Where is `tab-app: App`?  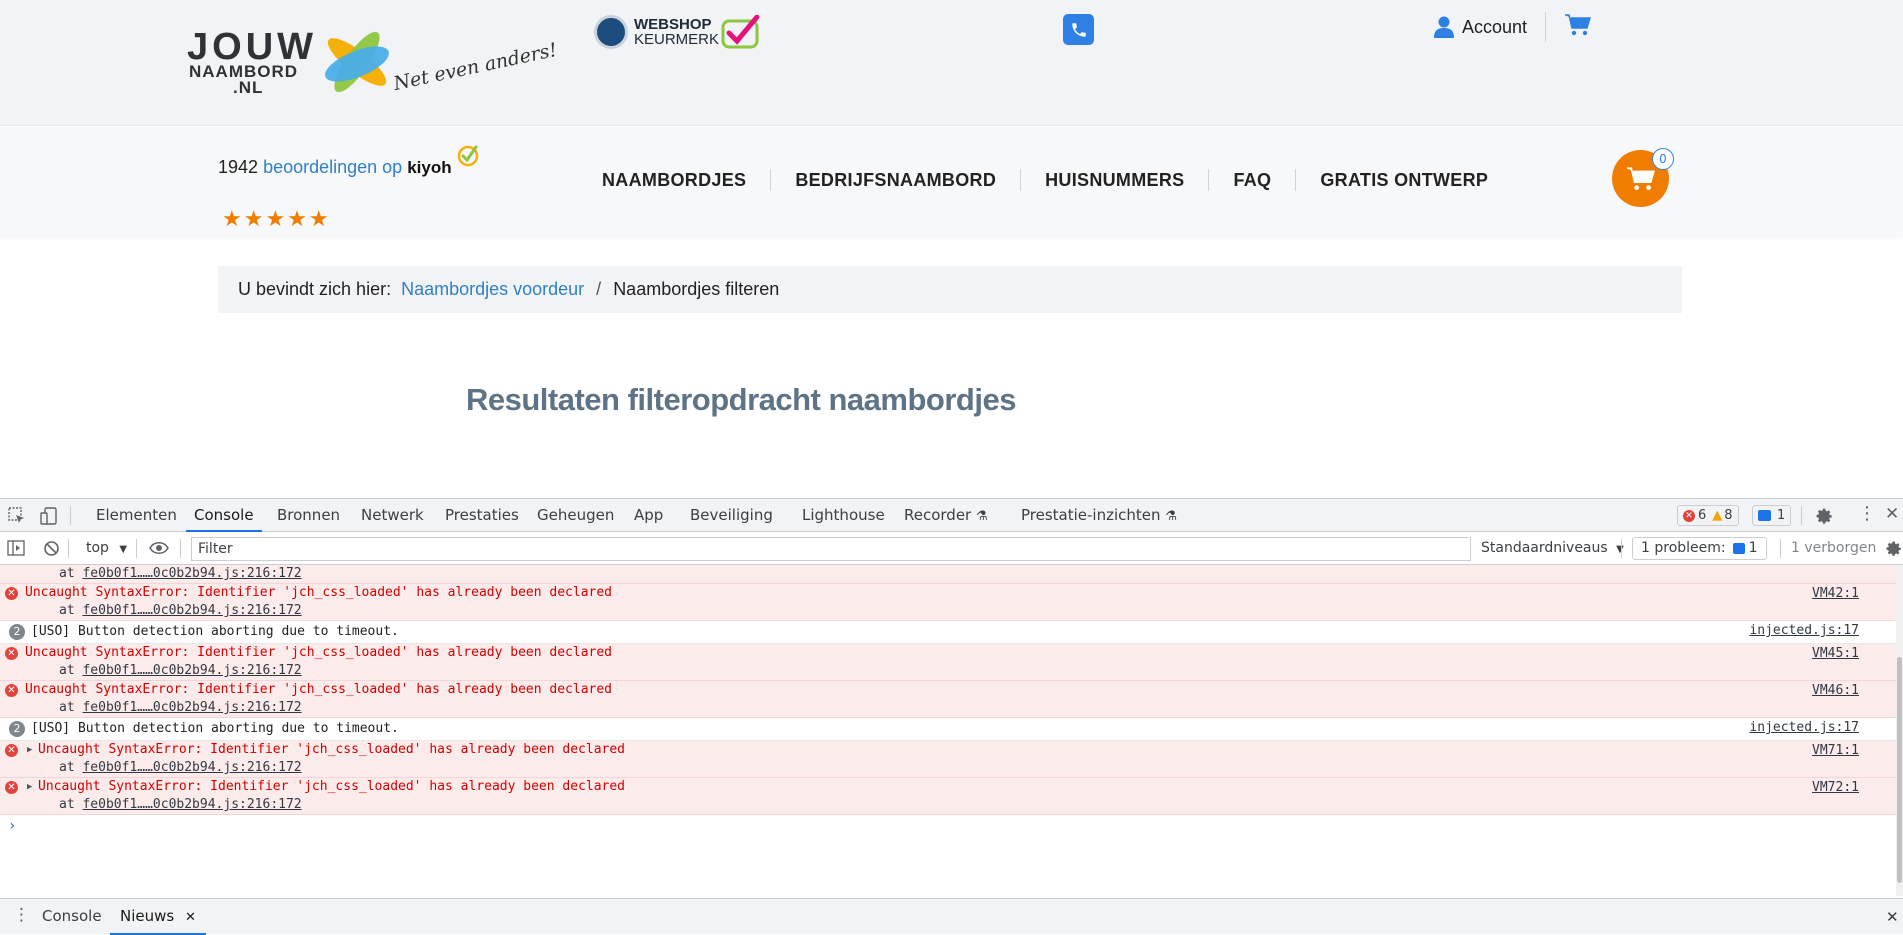 tab-app: App is located at coordinates (648, 515).